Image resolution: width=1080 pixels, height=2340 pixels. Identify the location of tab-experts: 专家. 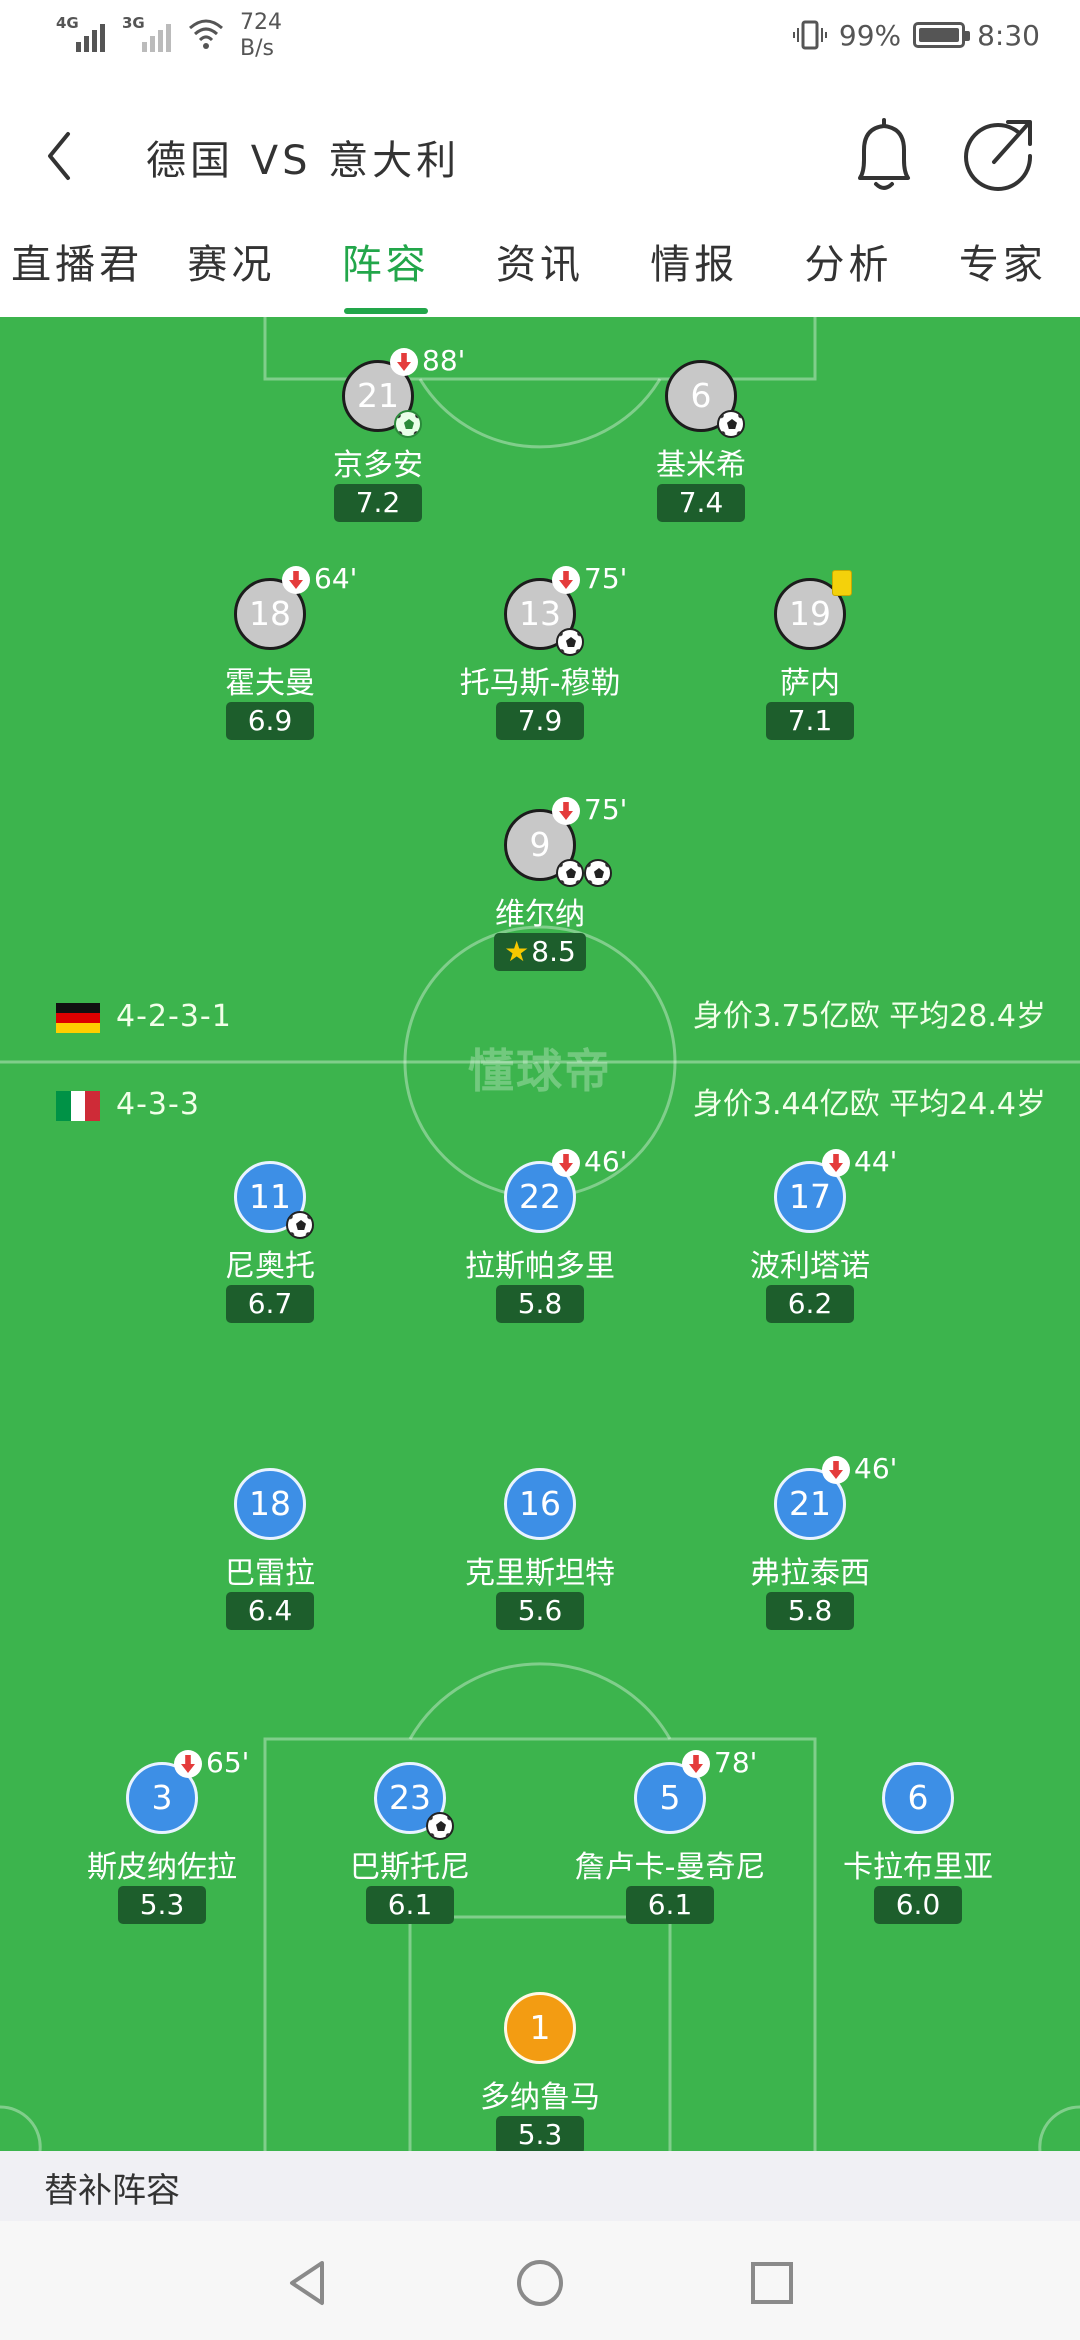
(1003, 273).